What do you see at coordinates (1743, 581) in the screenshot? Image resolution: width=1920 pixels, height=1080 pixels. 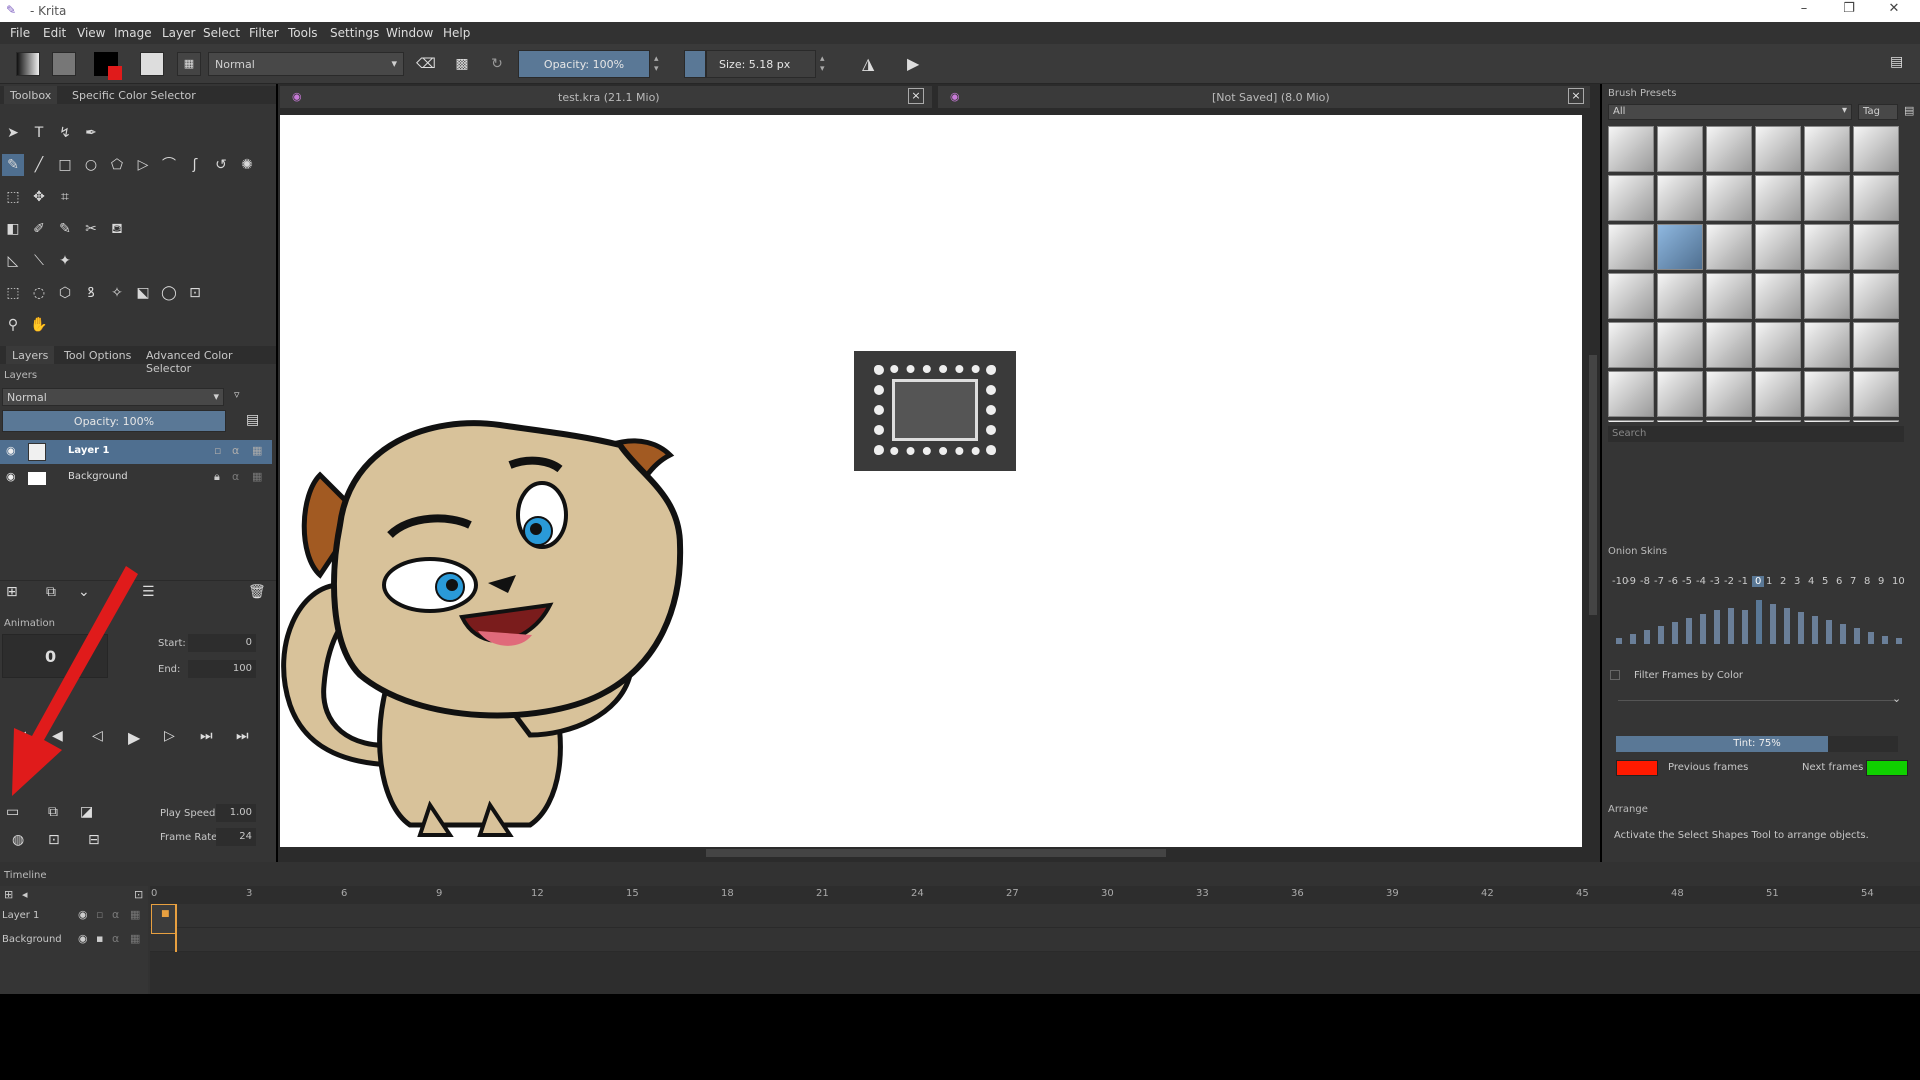 I see `onion-frame-number: -1` at bounding box center [1743, 581].